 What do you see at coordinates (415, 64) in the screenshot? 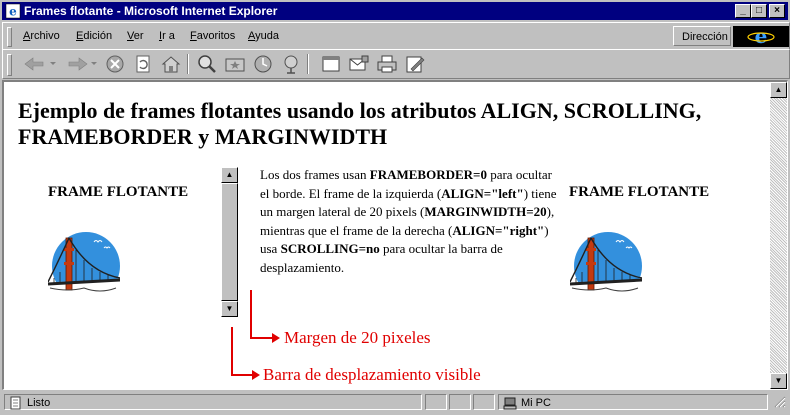
I see `edit-icon` at bounding box center [415, 64].